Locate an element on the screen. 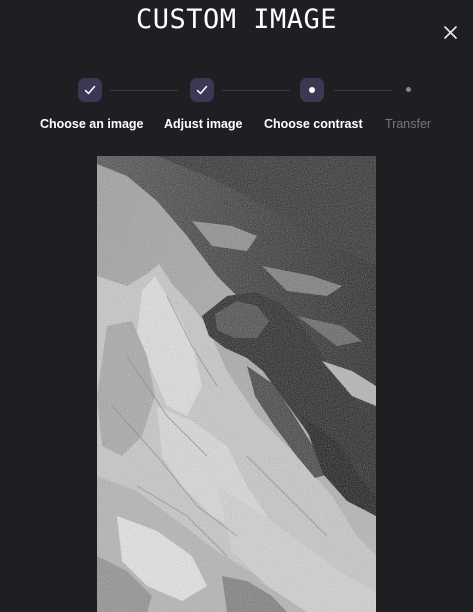 This screenshot has width=473, height=612. step-transfer-indicator is located at coordinates (408, 89).